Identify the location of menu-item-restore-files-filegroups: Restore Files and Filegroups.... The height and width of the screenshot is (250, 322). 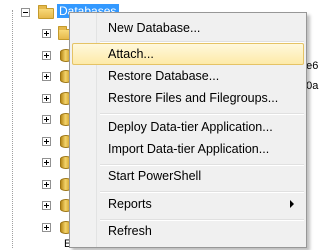
(188, 98).